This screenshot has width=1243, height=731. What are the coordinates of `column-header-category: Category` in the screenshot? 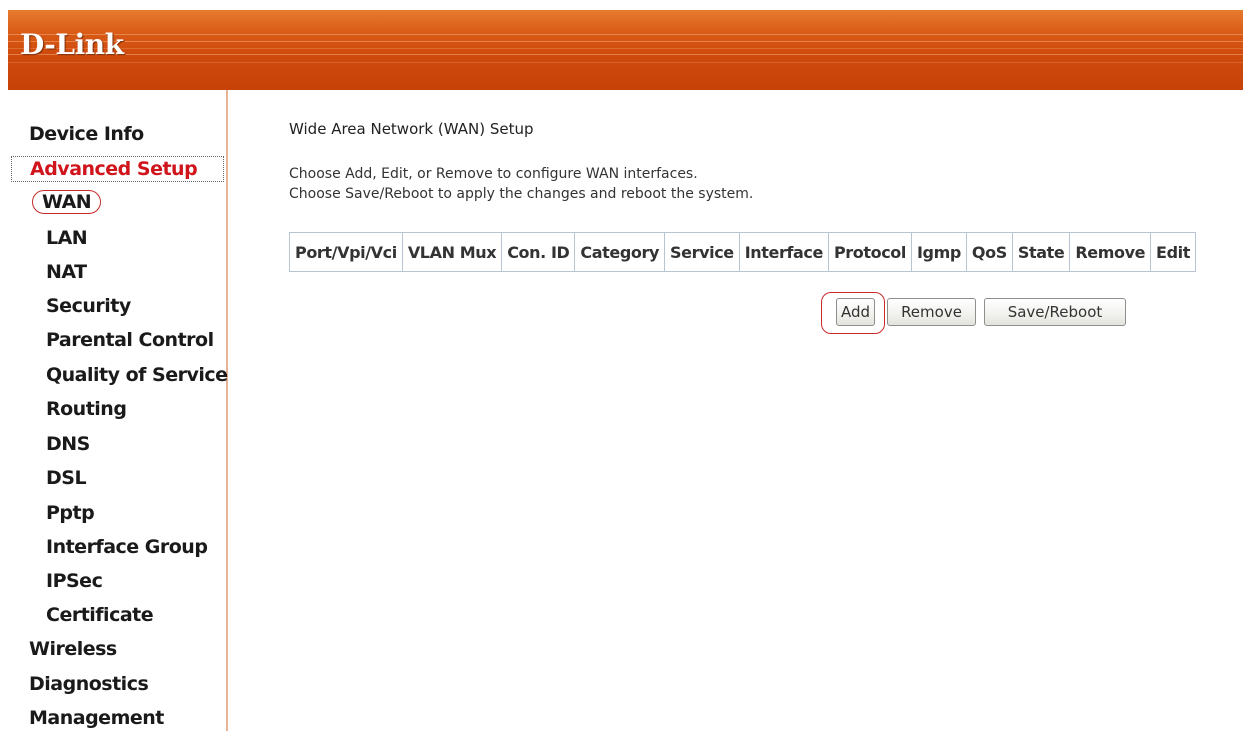 It's located at (620, 252).